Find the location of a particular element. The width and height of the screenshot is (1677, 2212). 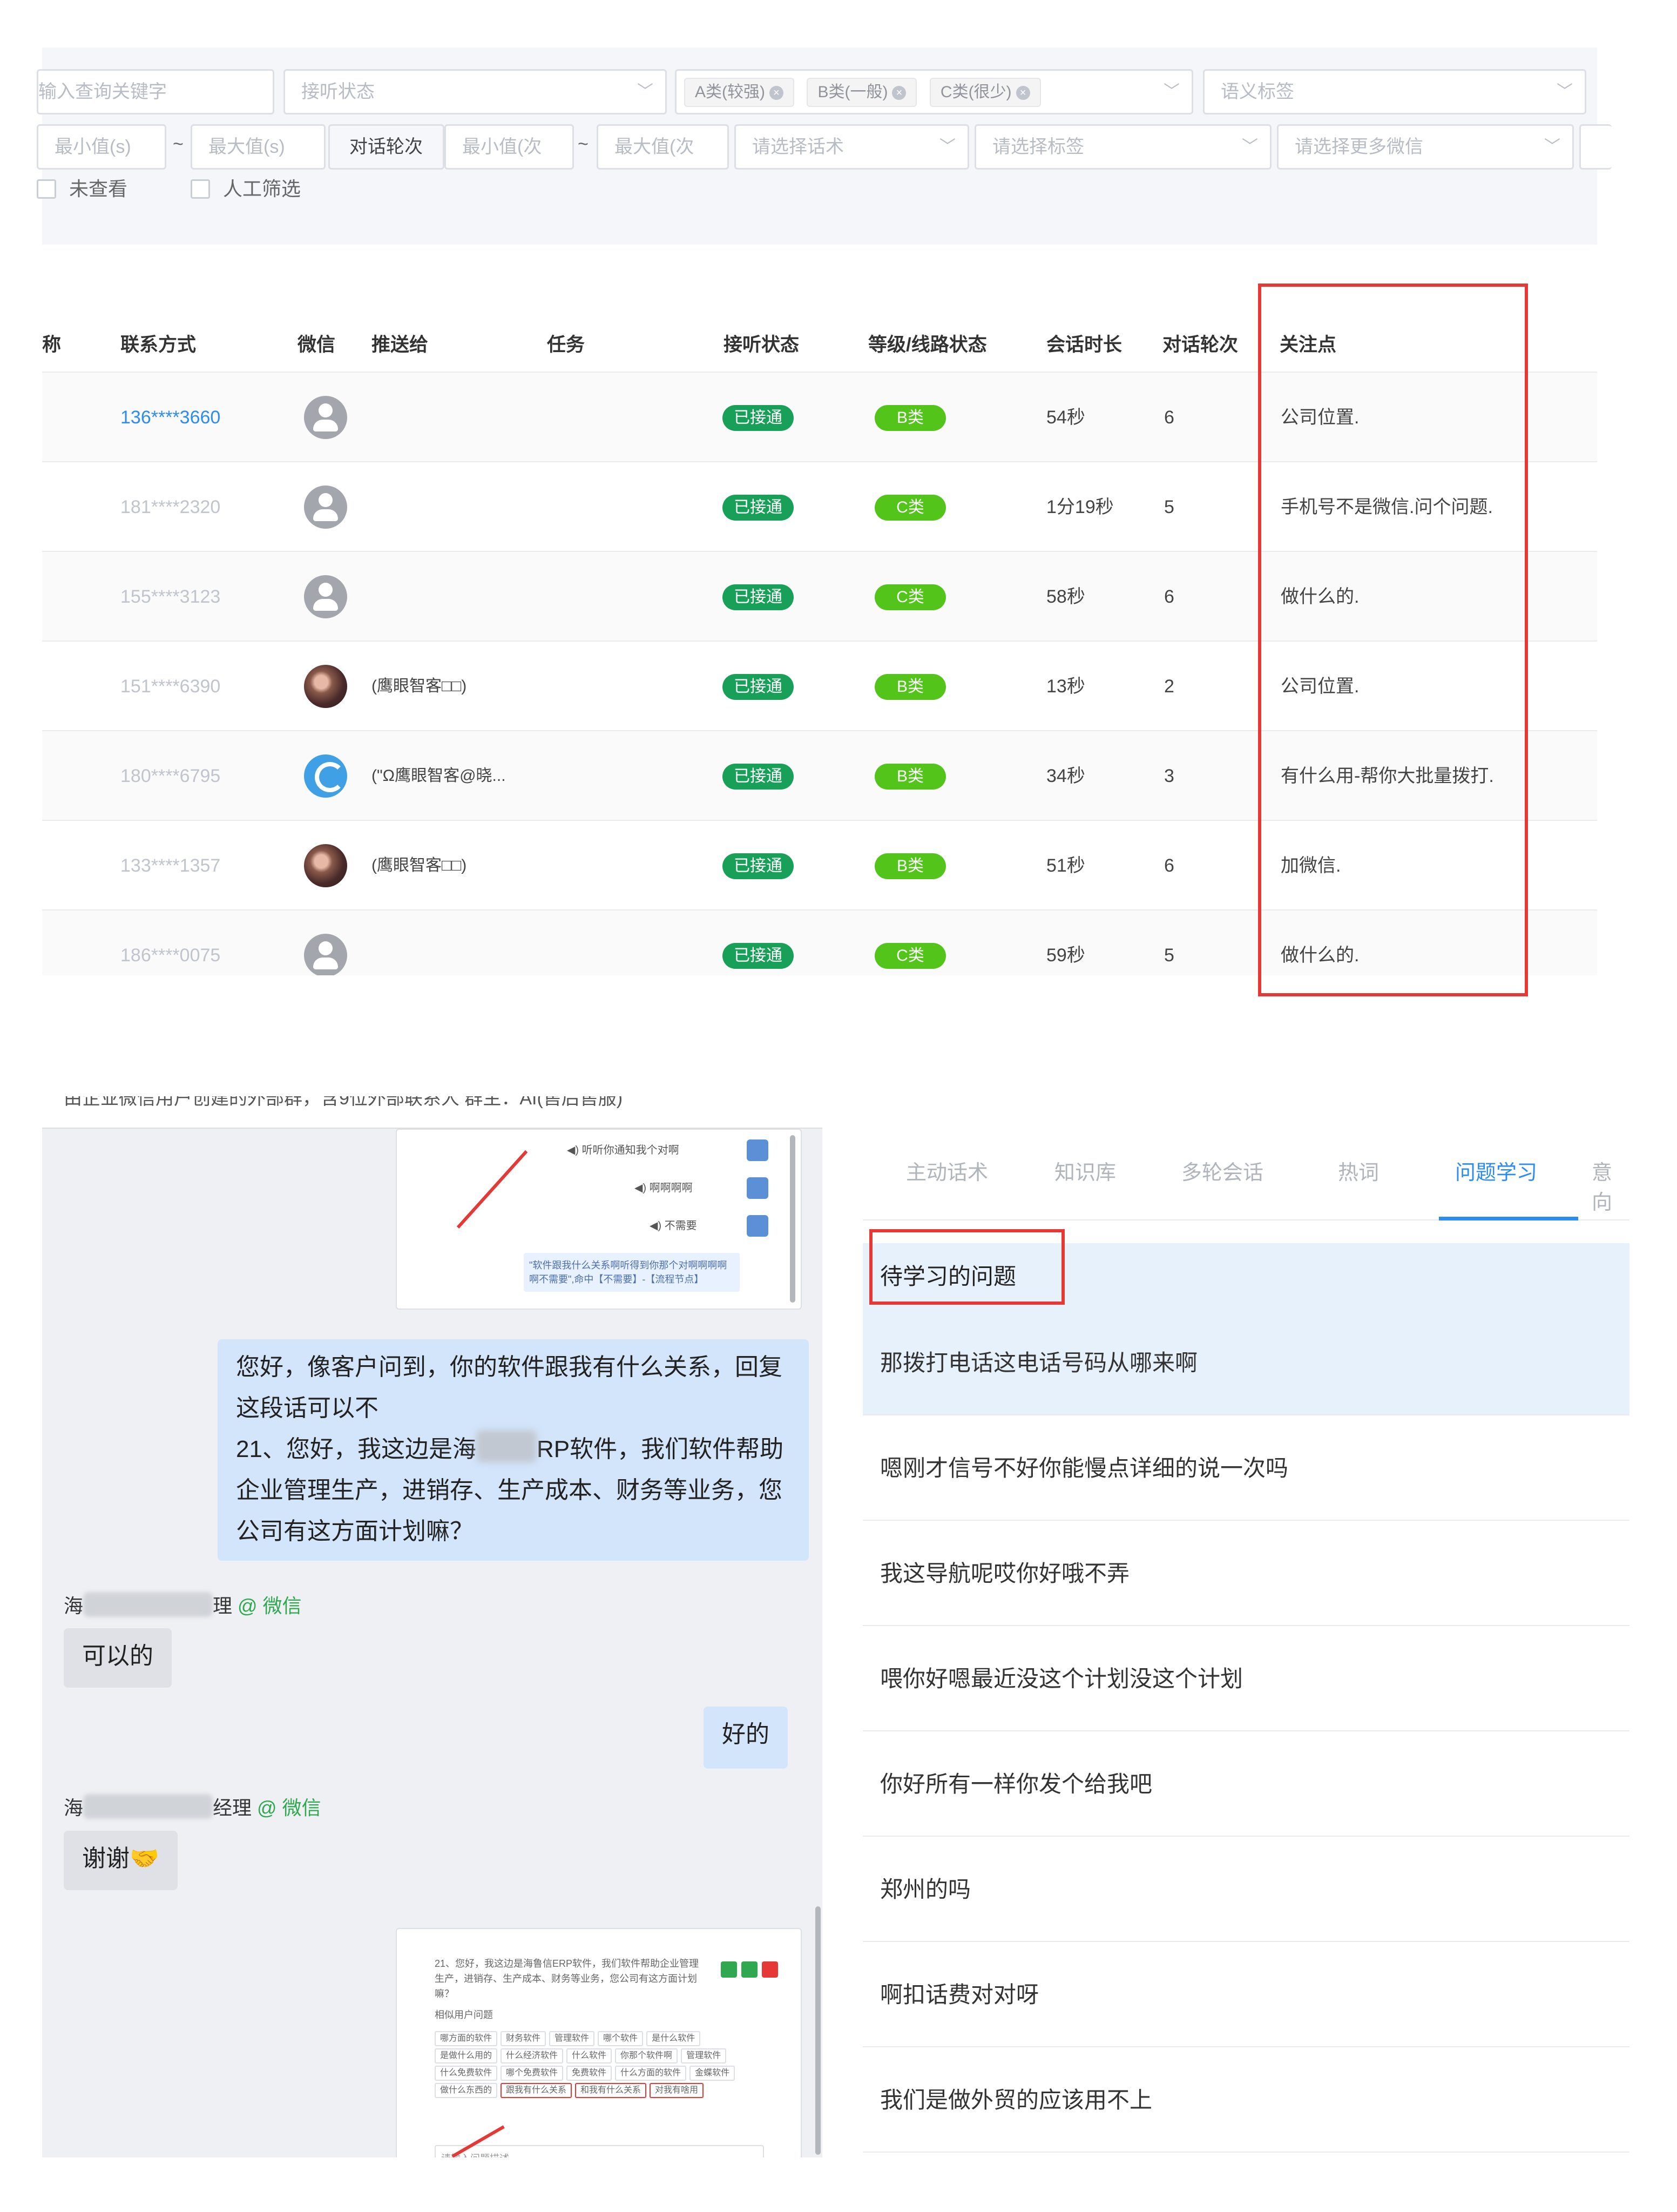

question-chip: 哪个软件 is located at coordinates (621, 2038).